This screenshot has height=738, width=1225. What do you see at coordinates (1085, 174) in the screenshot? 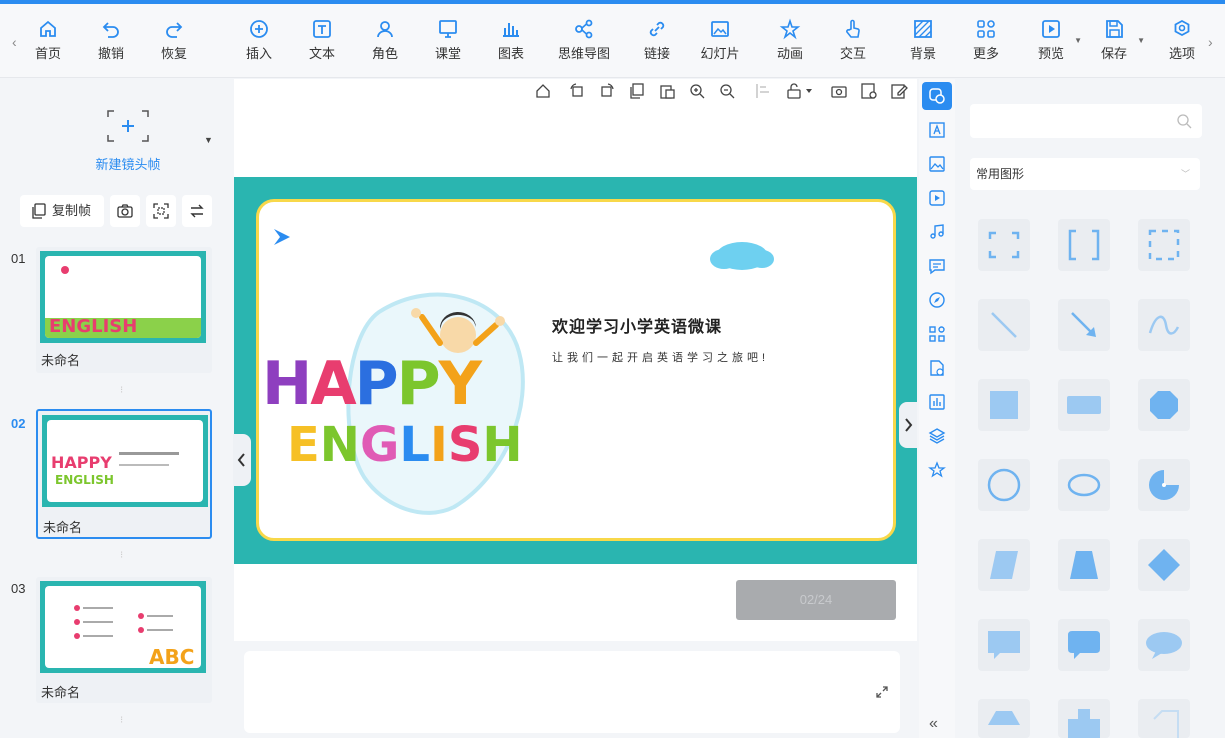
I see `shape-category-select: 常用图形 ﹀` at bounding box center [1085, 174].